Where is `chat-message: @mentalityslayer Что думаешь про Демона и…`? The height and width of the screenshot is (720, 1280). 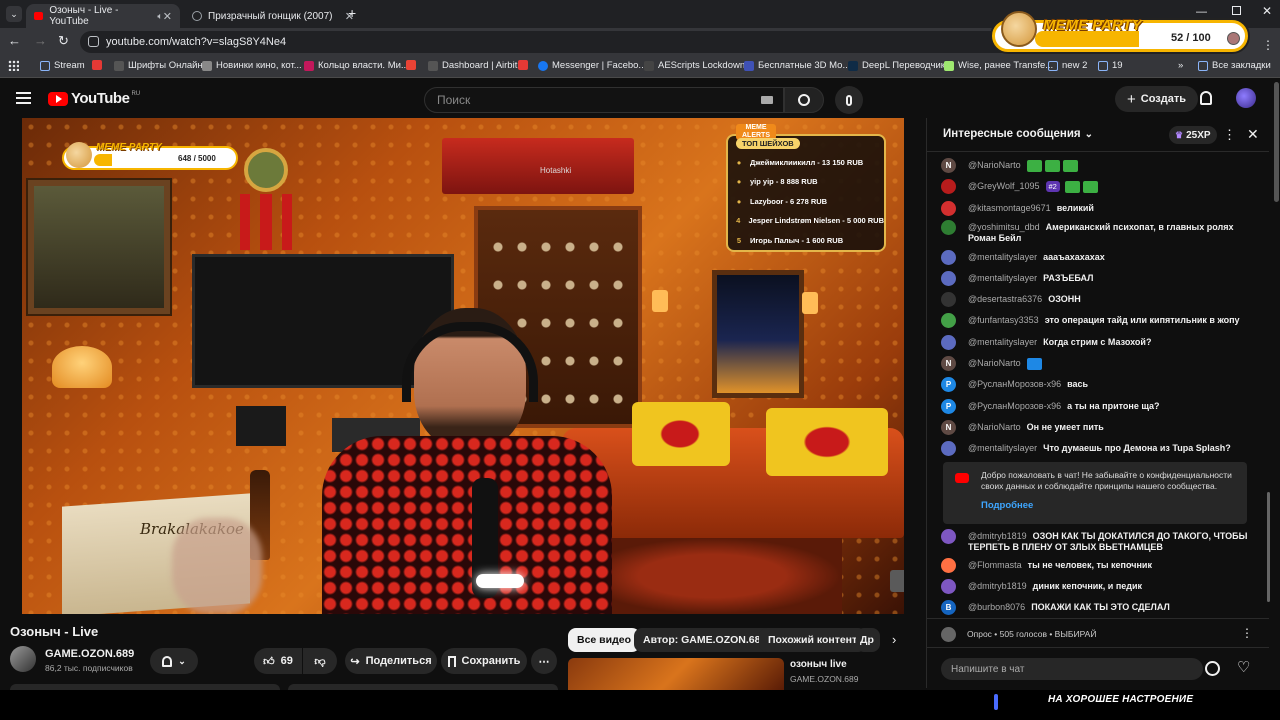 chat-message: @mentalityslayer Что думаешь про Демона и… is located at coordinates (1096, 448).